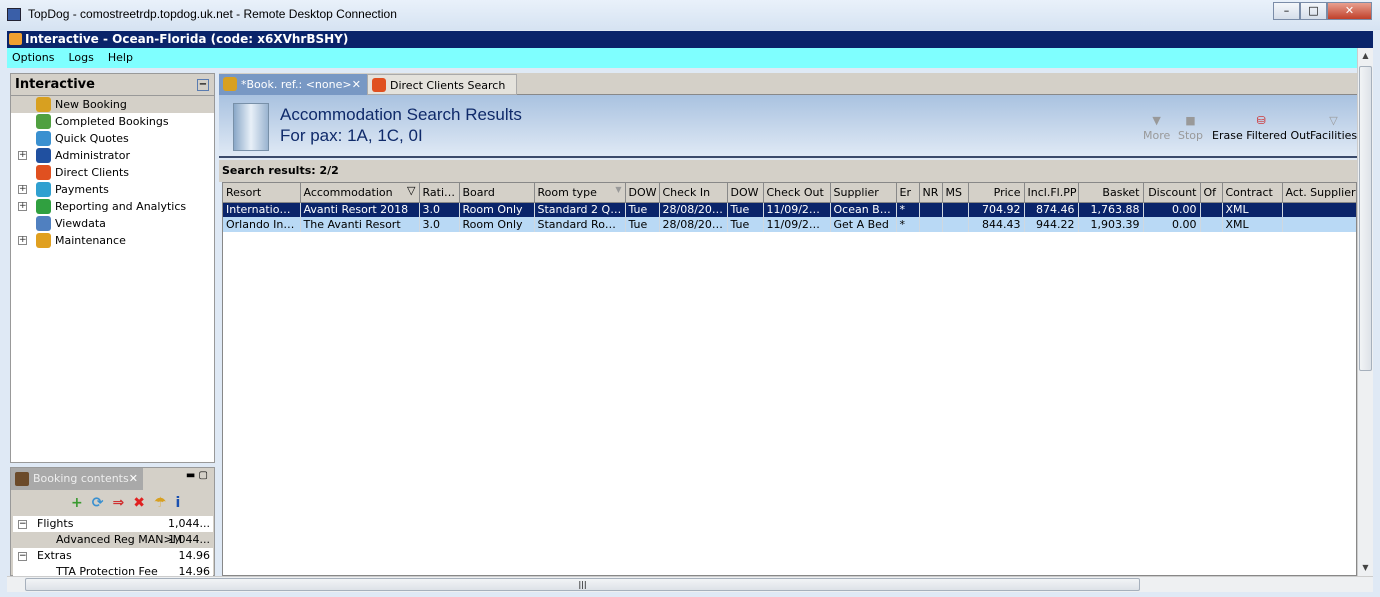  What do you see at coordinates (251, 127) in the screenshot?
I see `hotel-building-icon` at bounding box center [251, 127].